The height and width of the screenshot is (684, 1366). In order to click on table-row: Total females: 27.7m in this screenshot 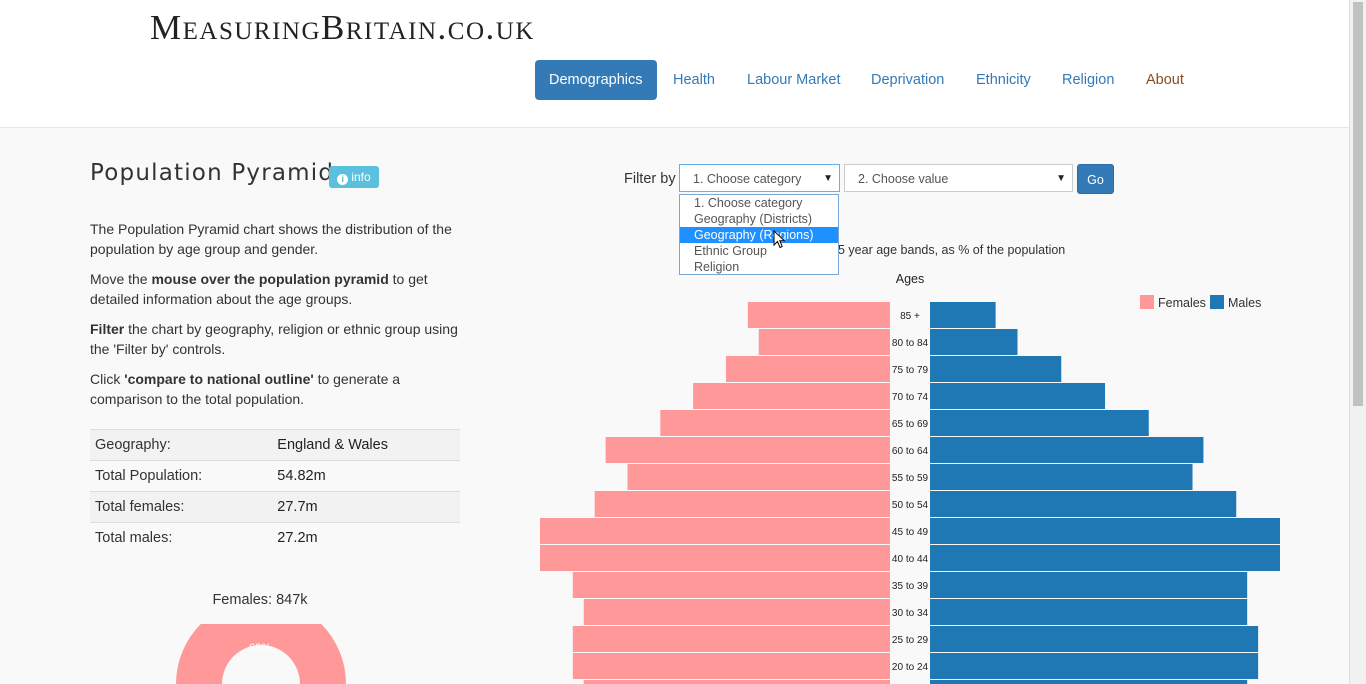, I will do `click(275, 507)`.